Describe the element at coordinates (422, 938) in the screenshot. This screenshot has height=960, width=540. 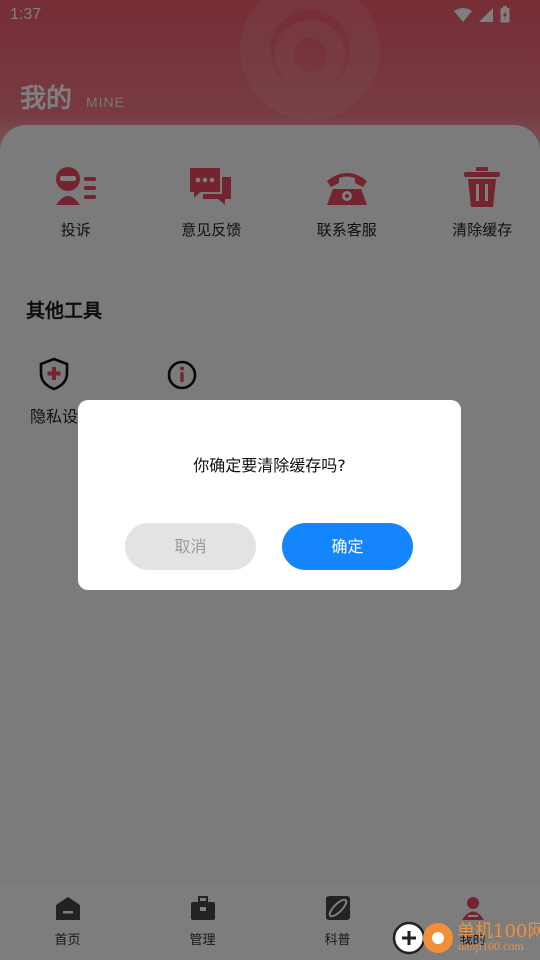
I see `watermark-logo-icon` at that location.